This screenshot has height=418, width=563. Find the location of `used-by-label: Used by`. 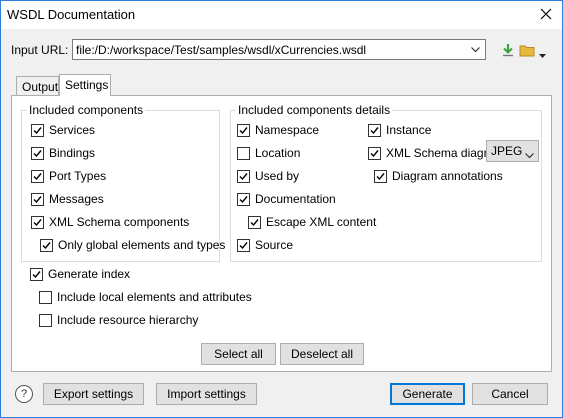

used-by-label: Used by is located at coordinates (277, 176).